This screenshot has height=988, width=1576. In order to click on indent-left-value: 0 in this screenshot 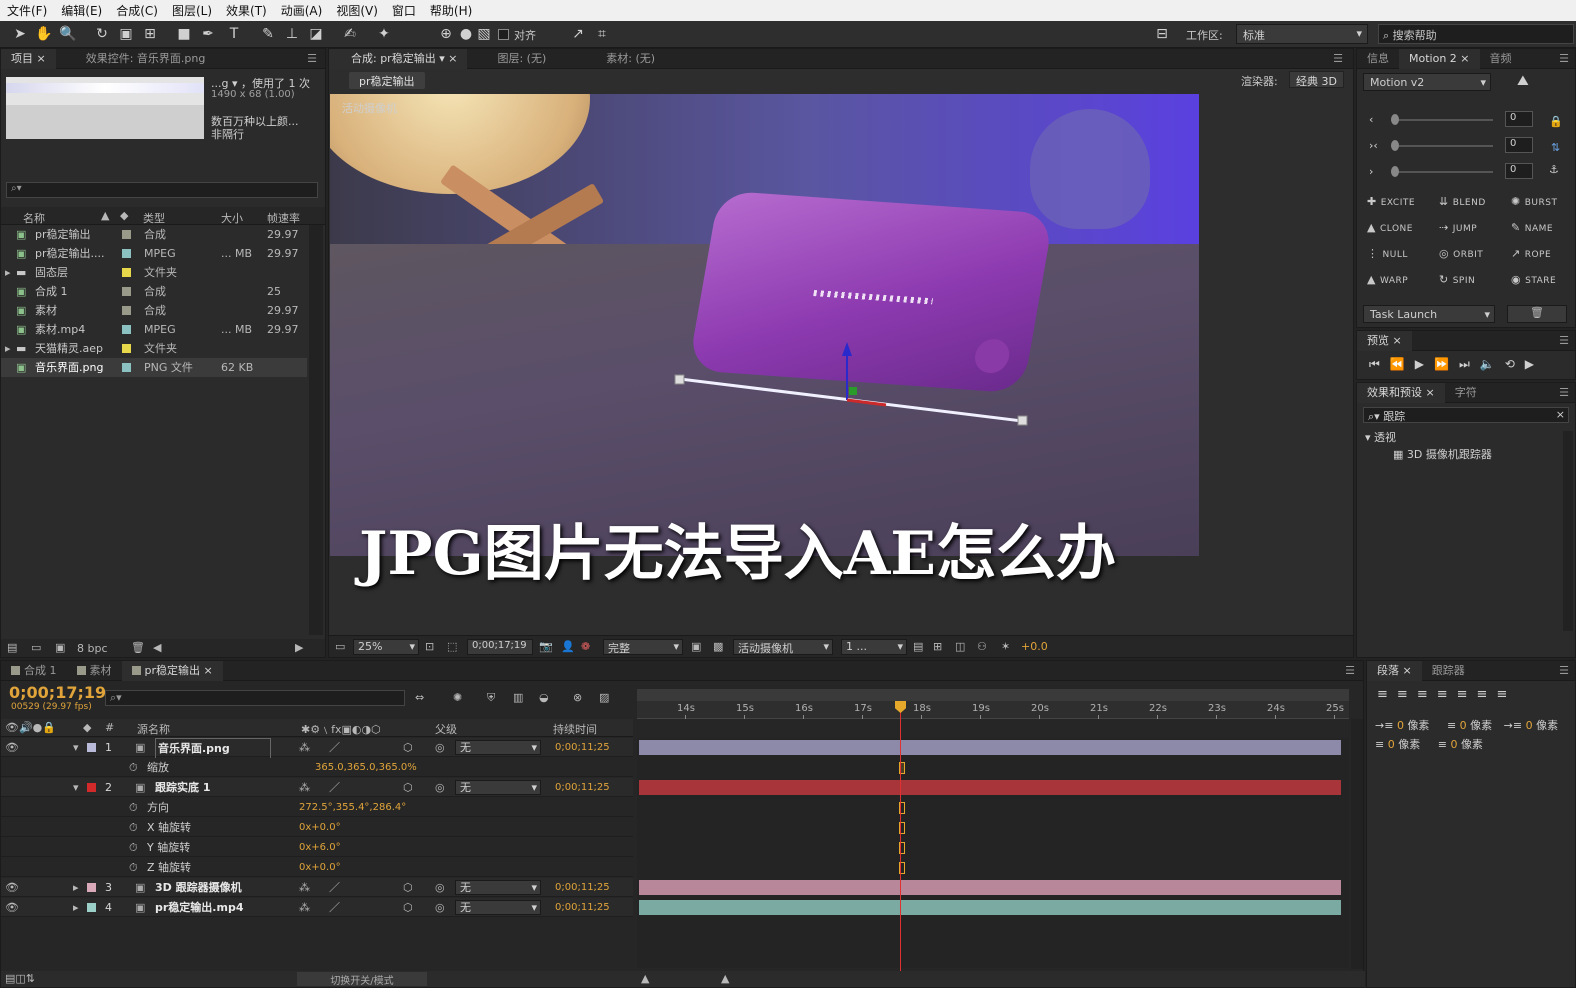, I will do `click(1400, 725)`.